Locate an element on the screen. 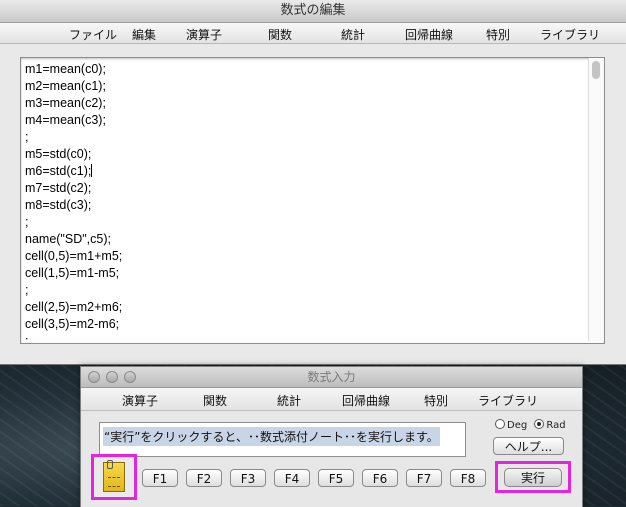  f2-button: F2 is located at coordinates (204, 478).